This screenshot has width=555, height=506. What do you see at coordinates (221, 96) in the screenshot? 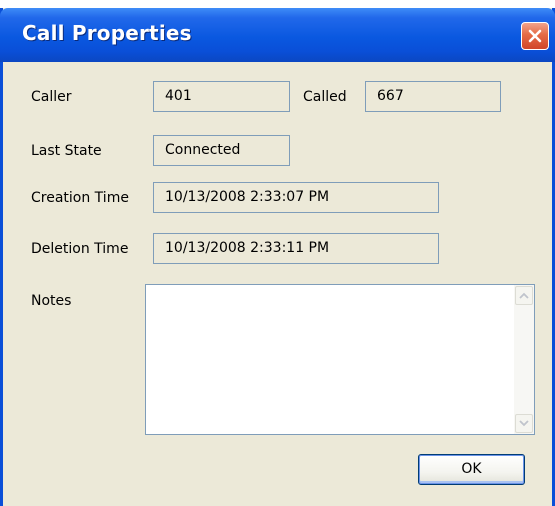
I see `caller-field: 401` at bounding box center [221, 96].